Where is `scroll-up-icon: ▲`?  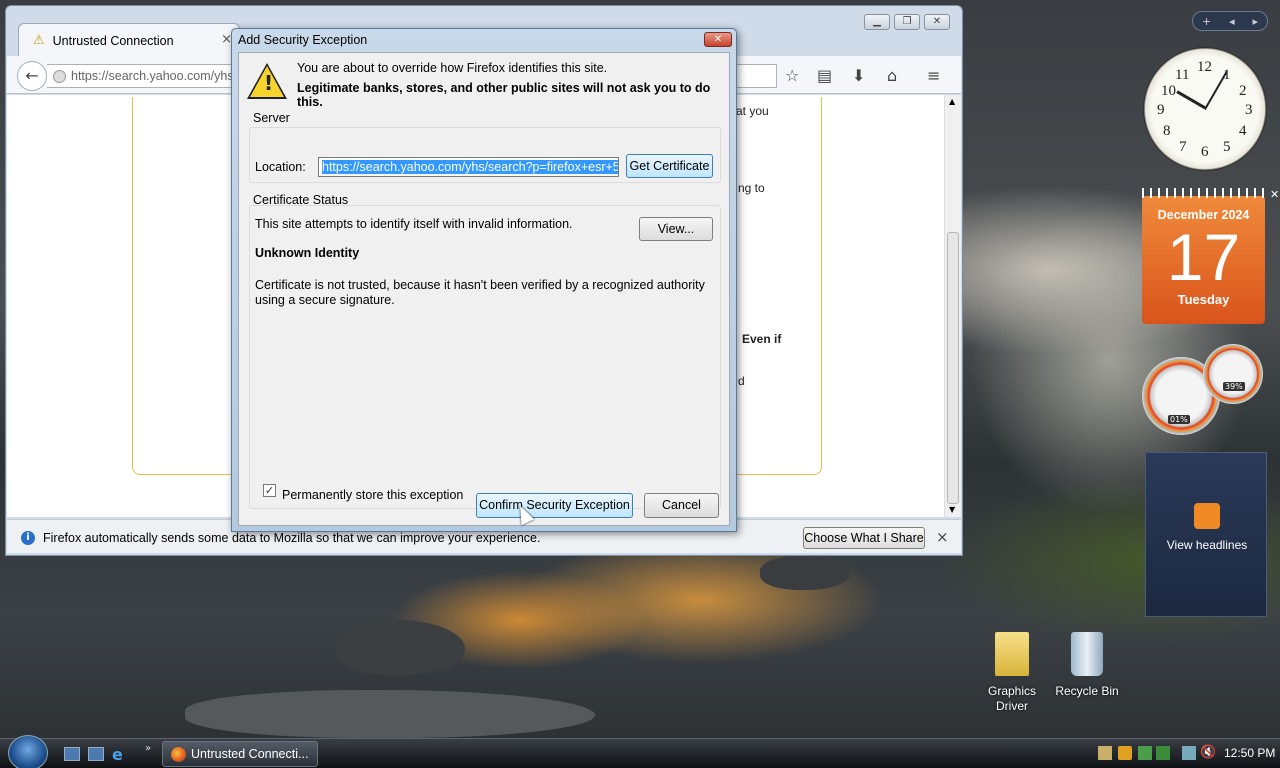
scroll-up-icon: ▲ is located at coordinates (952, 101).